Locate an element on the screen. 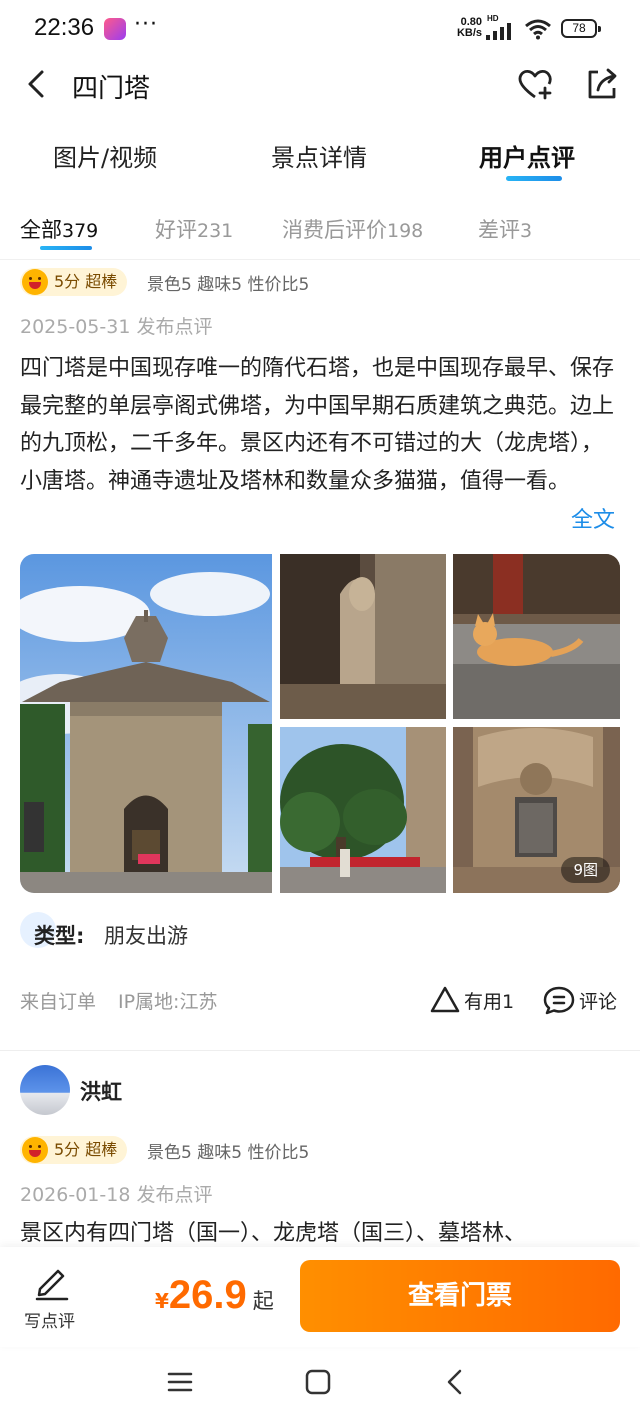 This screenshot has width=640, height=1422. filter-post-purchase: 消费后评价198 is located at coordinates (352, 229).